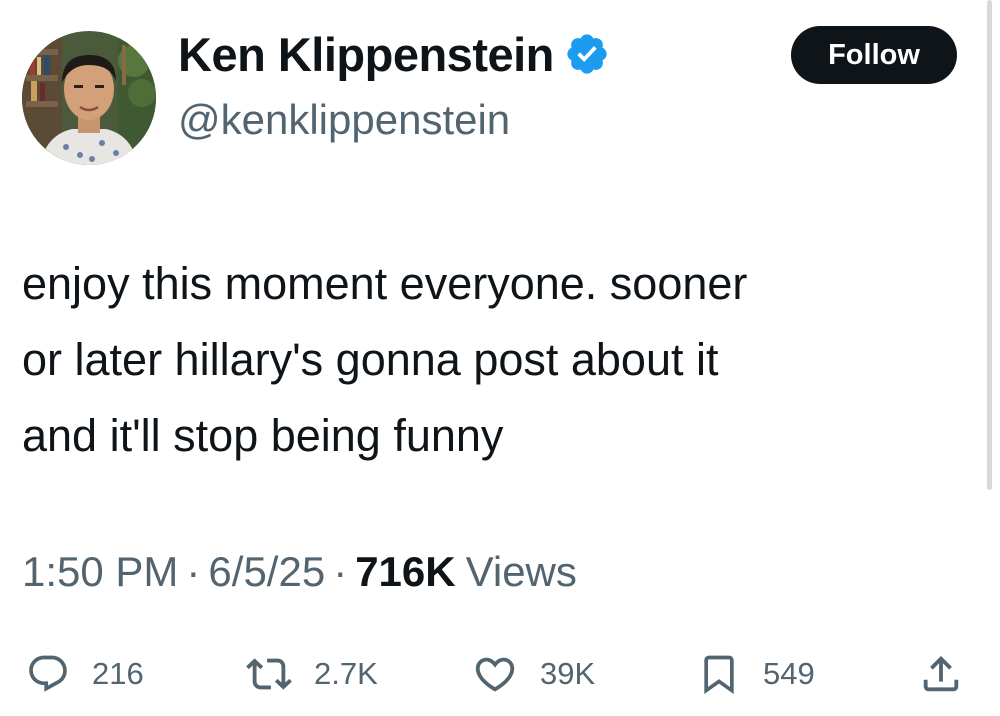 This screenshot has width=1000, height=716. Describe the element at coordinates (874, 55) in the screenshot. I see `follow-button: Follow` at that location.